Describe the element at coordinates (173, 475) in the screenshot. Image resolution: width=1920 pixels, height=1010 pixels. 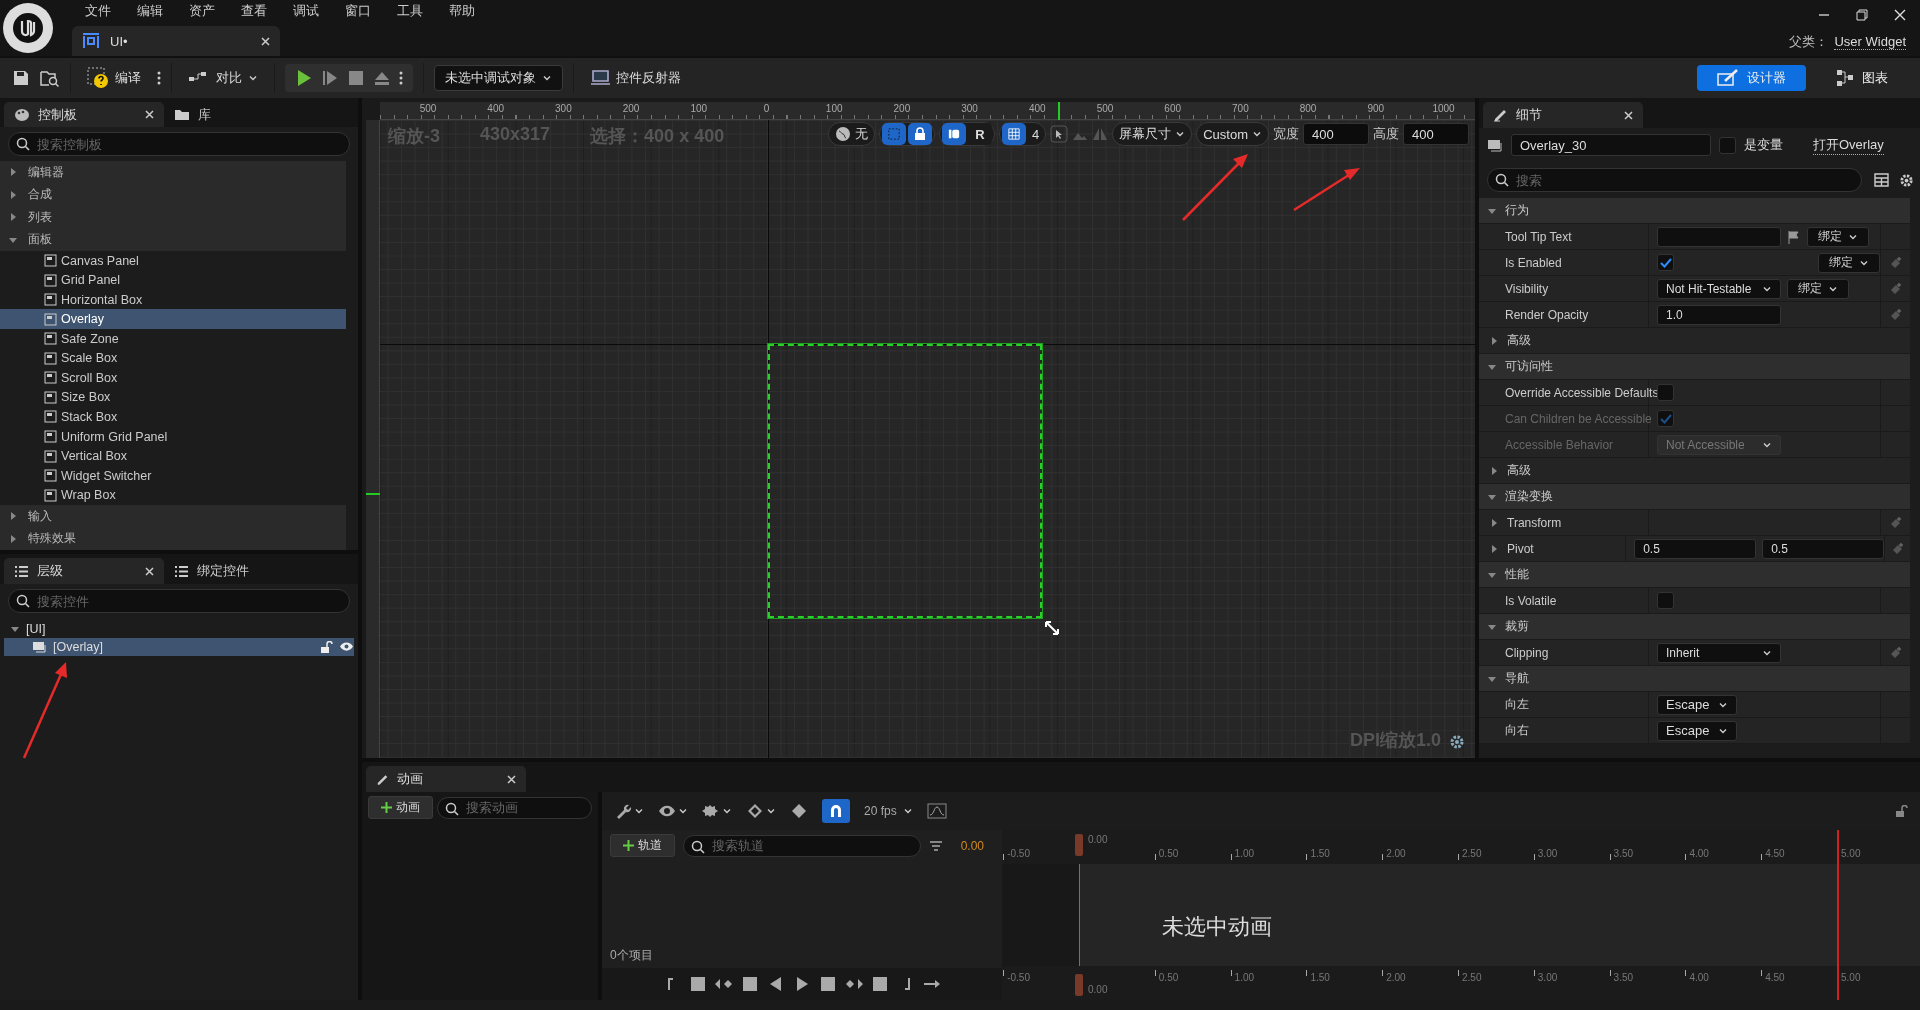
I see `palette-item: Widget Switcher` at that location.